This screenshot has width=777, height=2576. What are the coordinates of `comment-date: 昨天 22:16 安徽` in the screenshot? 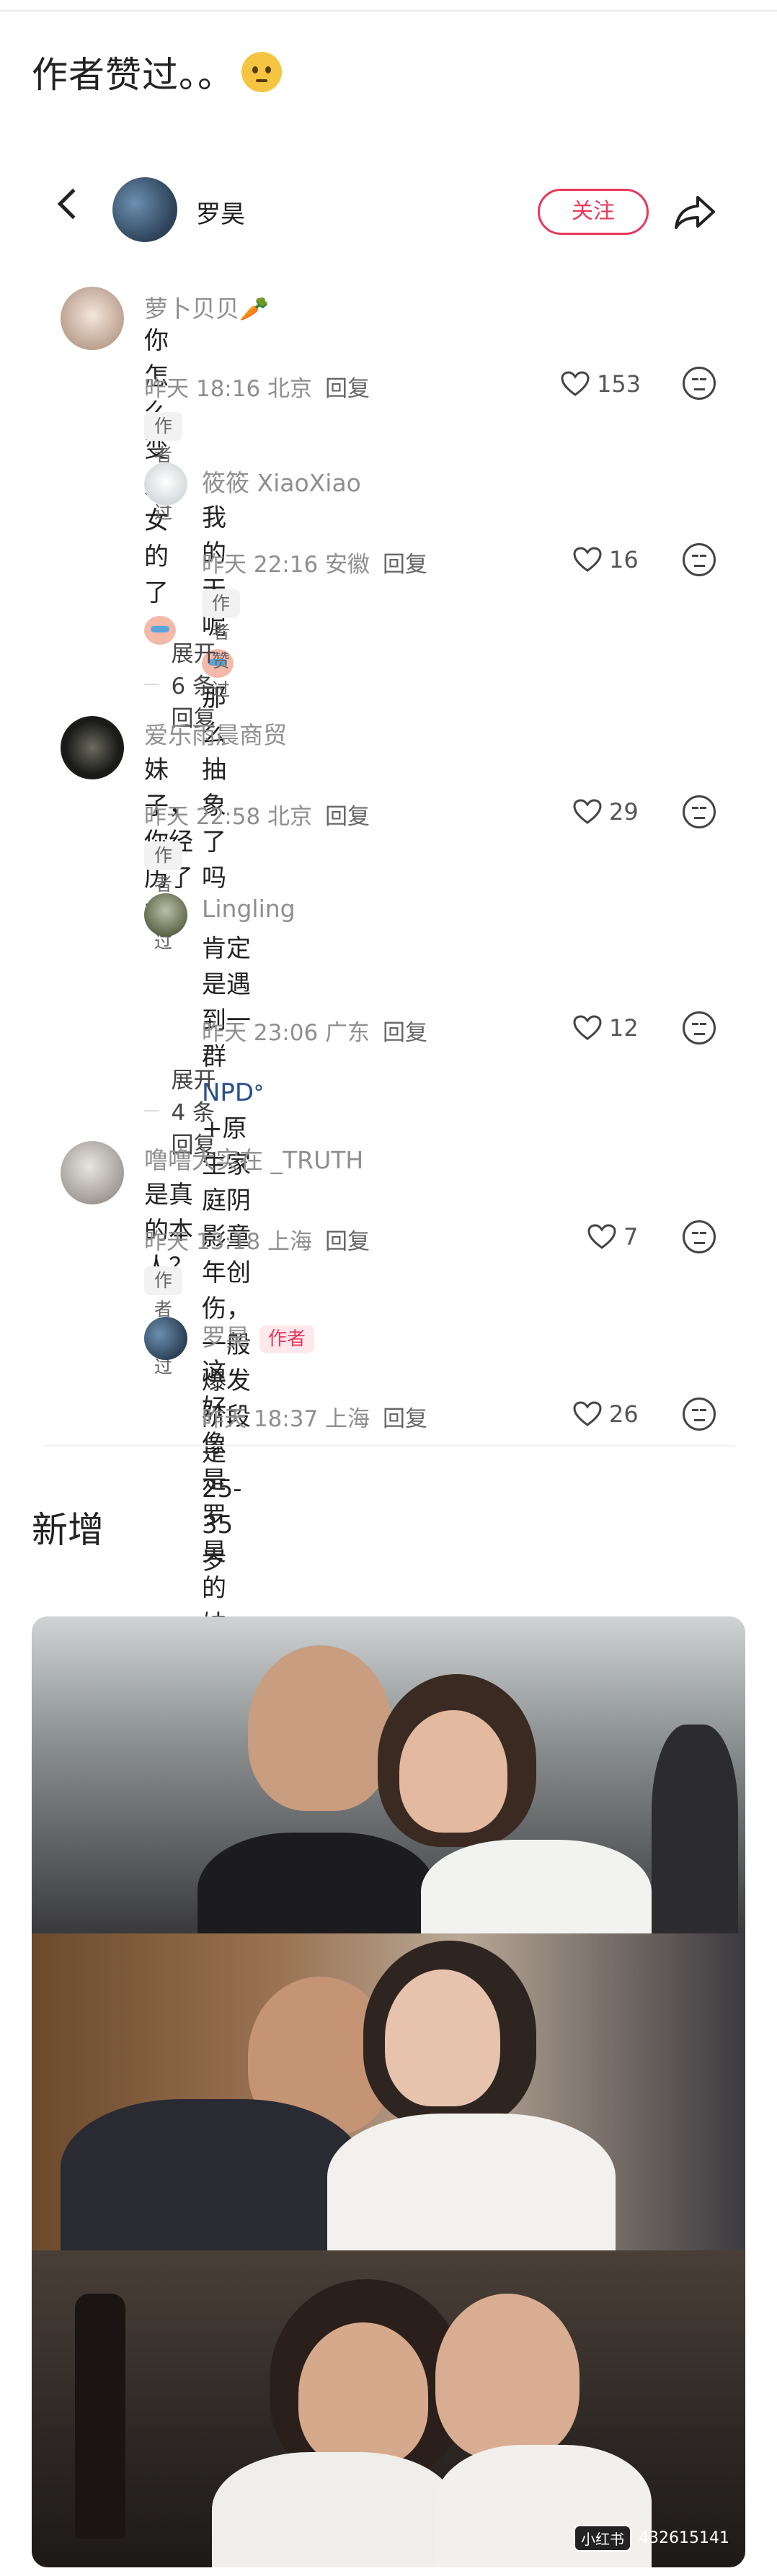 It's located at (286, 565).